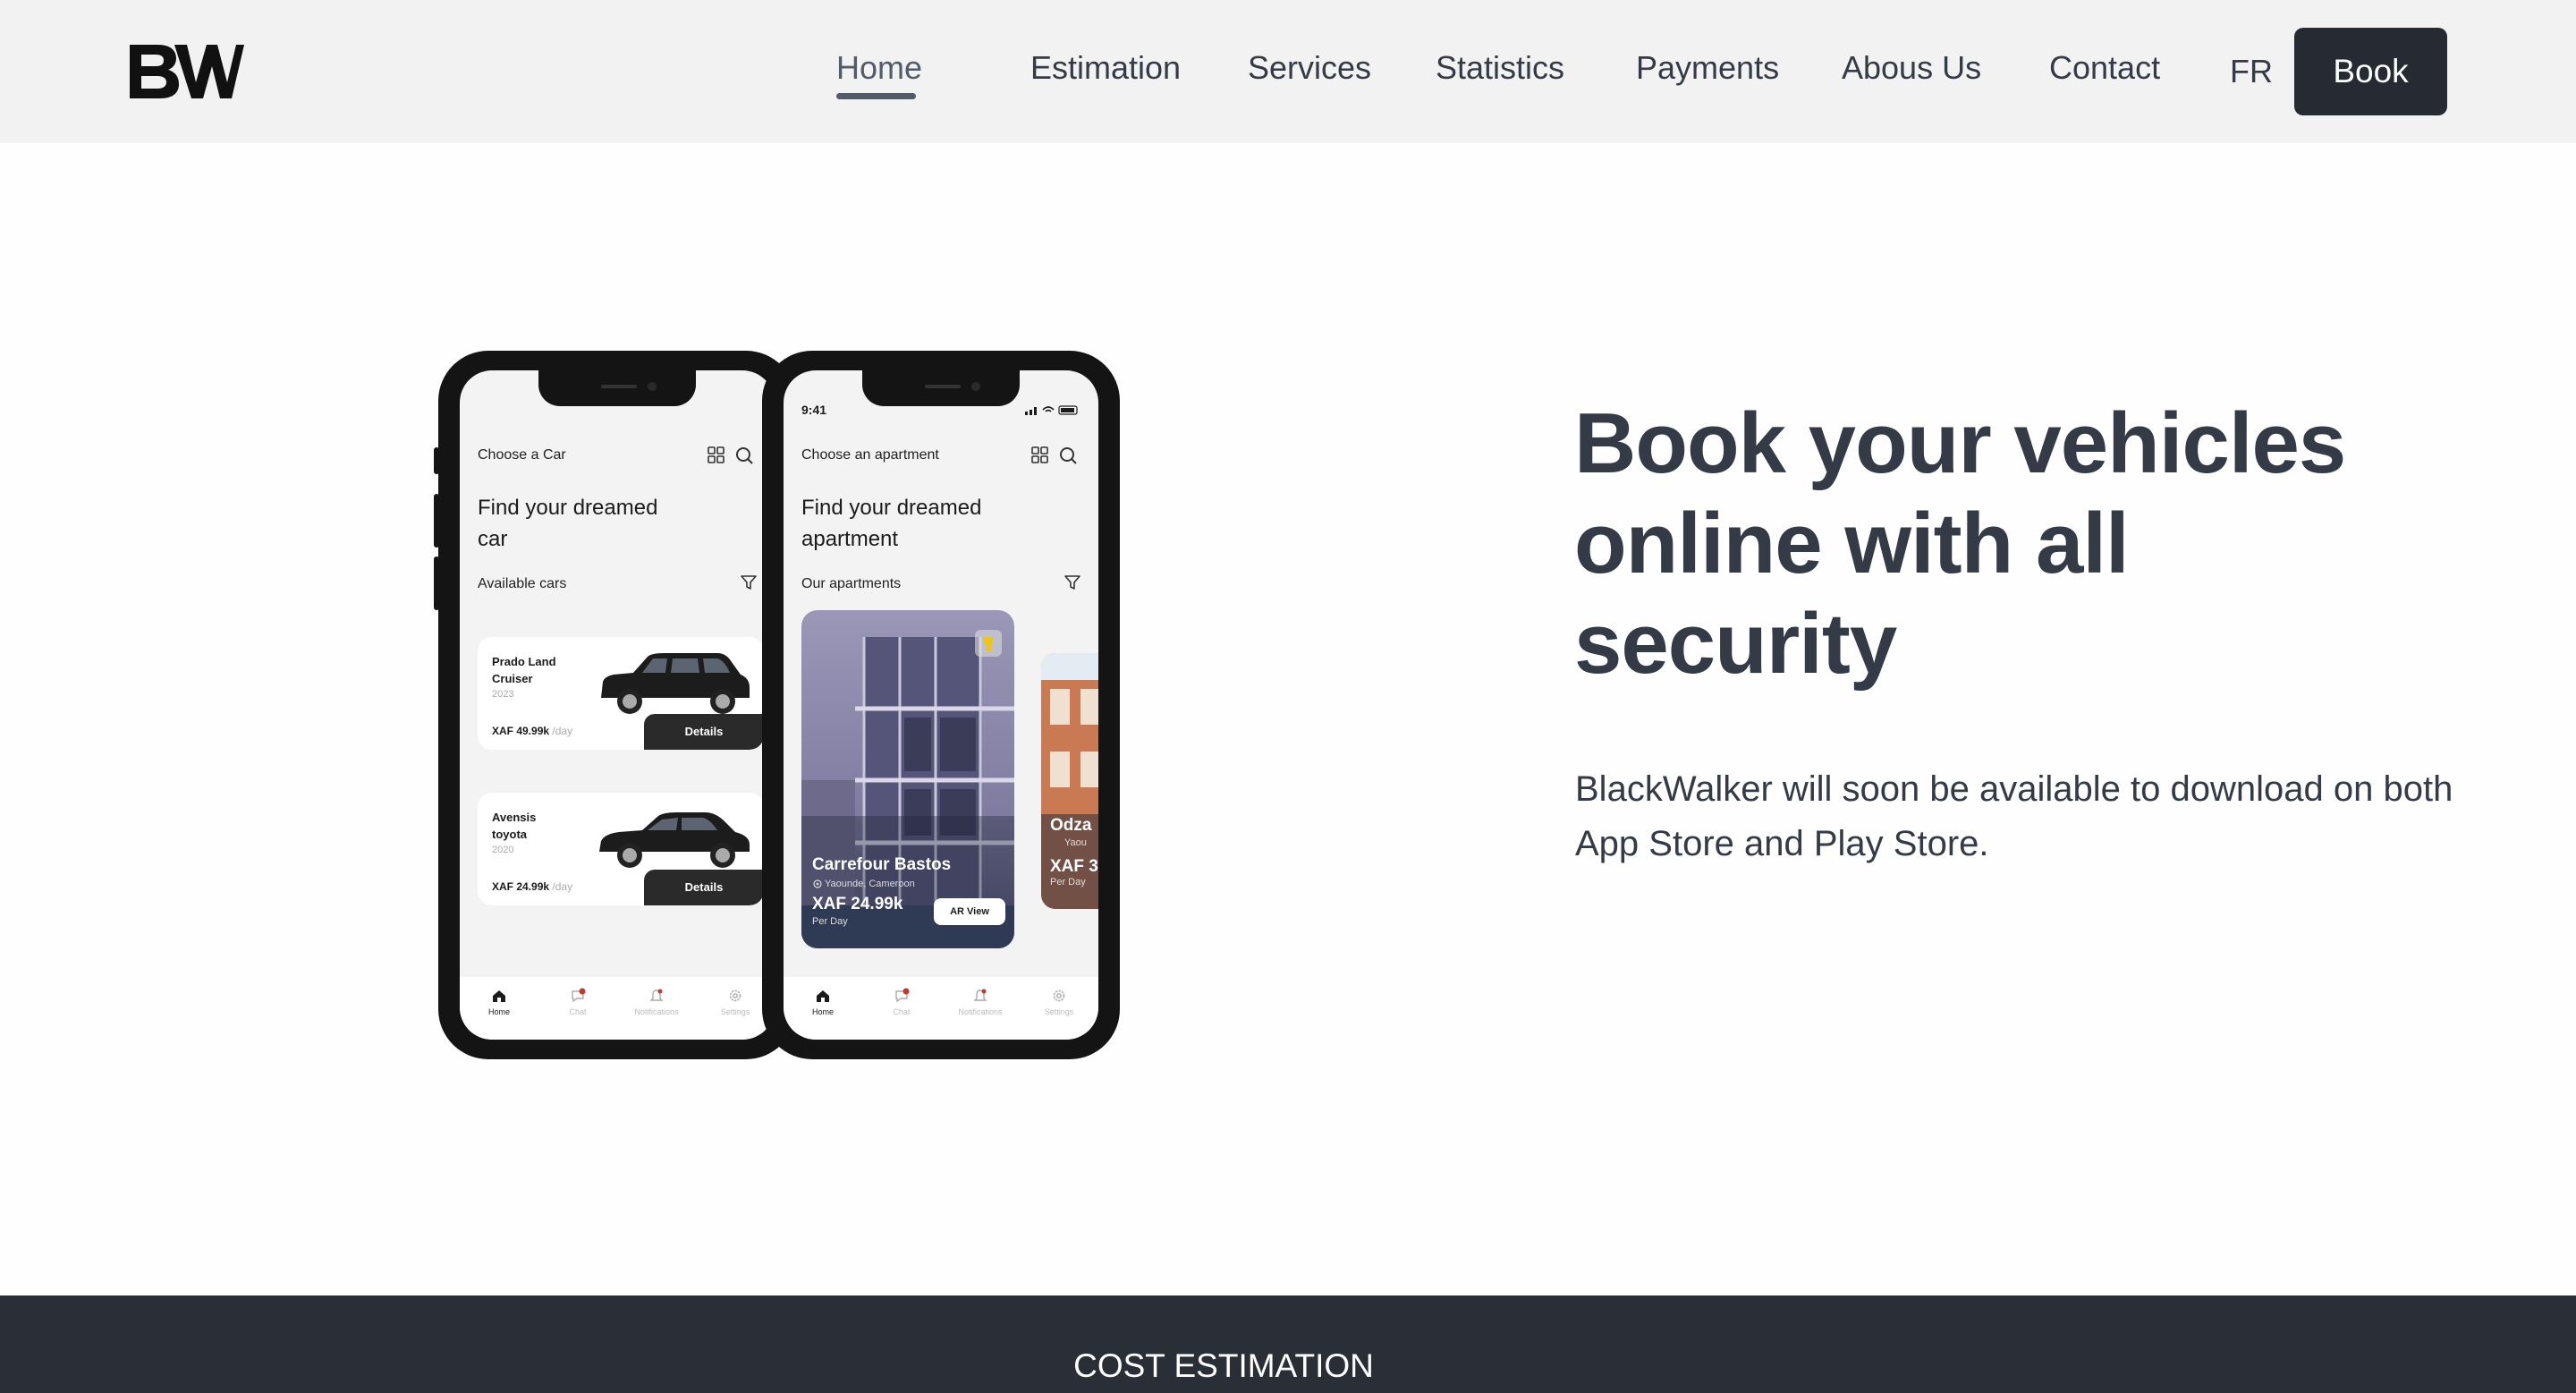  I want to click on car-year: 2023, so click(503, 694).